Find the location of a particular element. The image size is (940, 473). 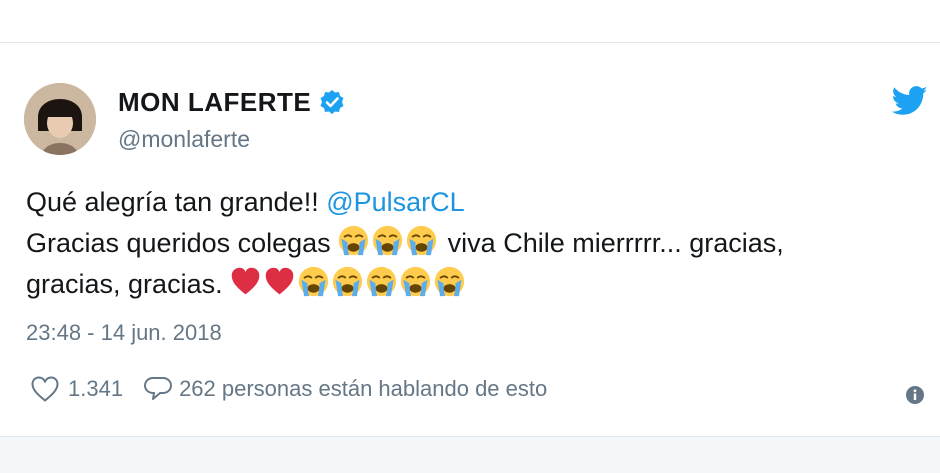

top-divider-area is located at coordinates (470, 21).